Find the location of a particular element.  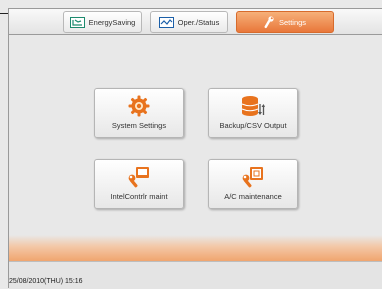

ac-maintenance-label: A/C maintenance is located at coordinates (253, 196).